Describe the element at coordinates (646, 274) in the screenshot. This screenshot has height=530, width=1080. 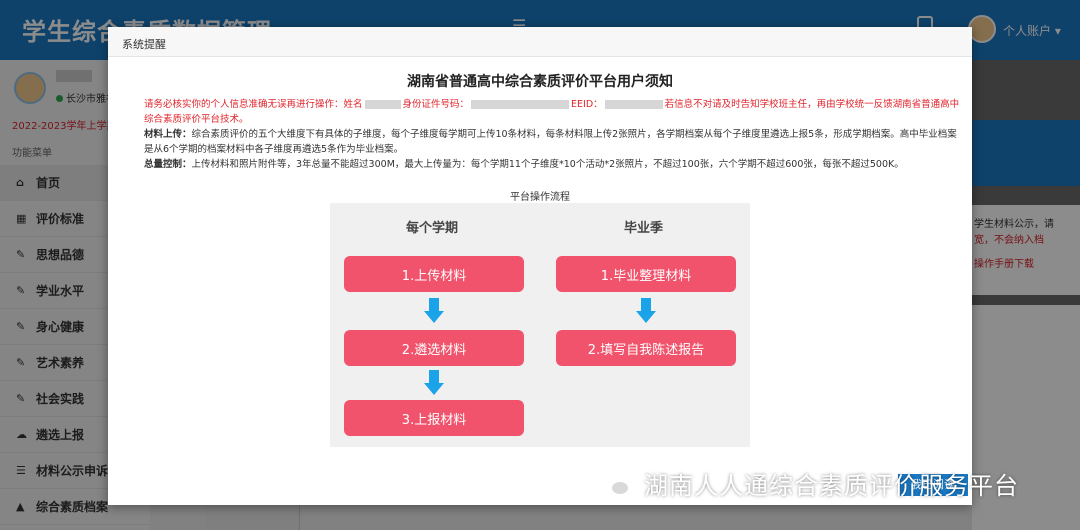
I see `flow-step-organize: 1.毕业整理材料` at that location.